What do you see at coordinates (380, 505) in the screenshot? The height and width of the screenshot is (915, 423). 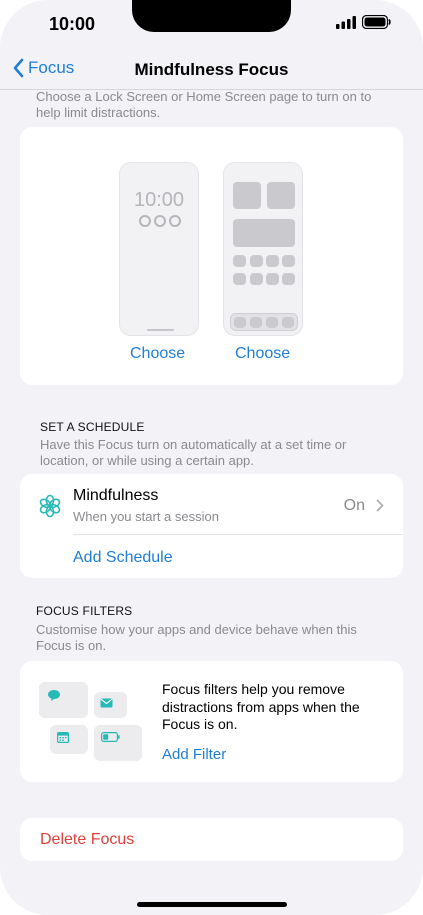 I see `chevron-right-icon` at bounding box center [380, 505].